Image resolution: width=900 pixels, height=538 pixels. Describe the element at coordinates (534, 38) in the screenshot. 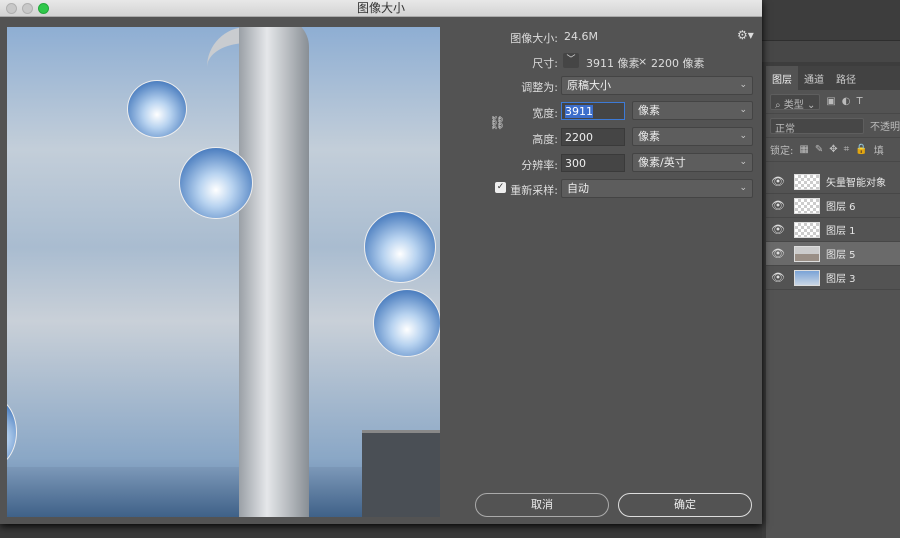

I see `image-size-label: 图像大小:` at that location.